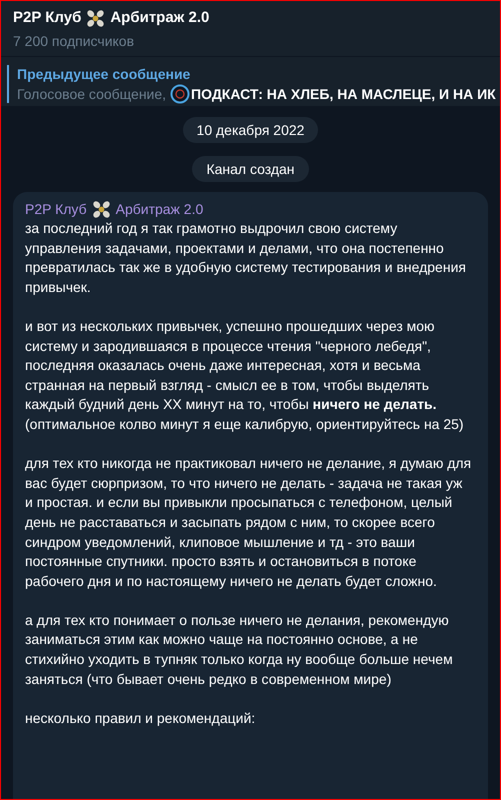 The image size is (501, 800). What do you see at coordinates (140, 718) in the screenshot?
I see `message-paragraph: несколько правил и рекомендаций:` at bounding box center [140, 718].